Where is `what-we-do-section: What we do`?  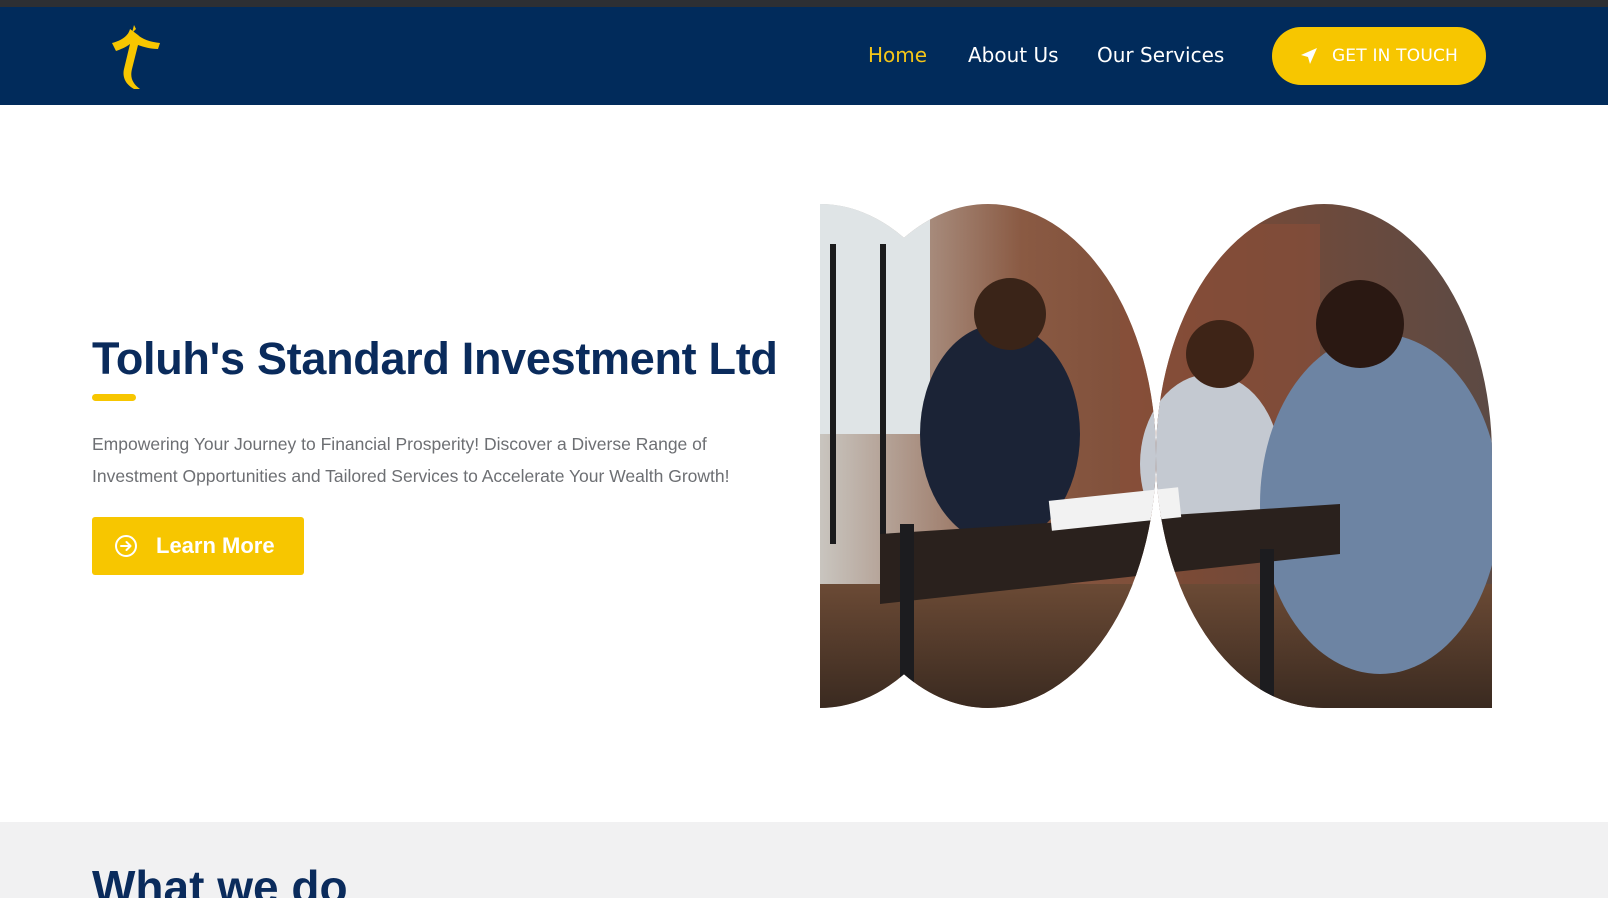
what-we-do-section: What we do is located at coordinates (804, 860).